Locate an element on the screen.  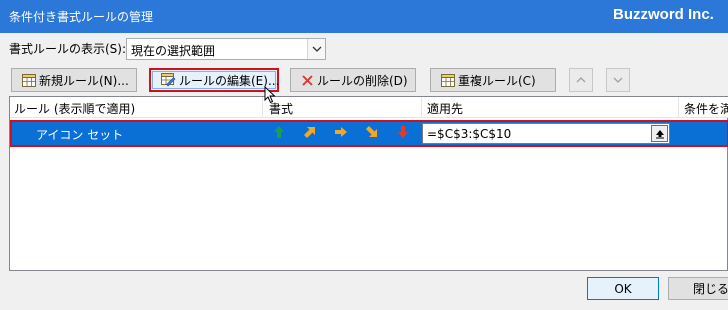
move-up-button is located at coordinates (581, 80).